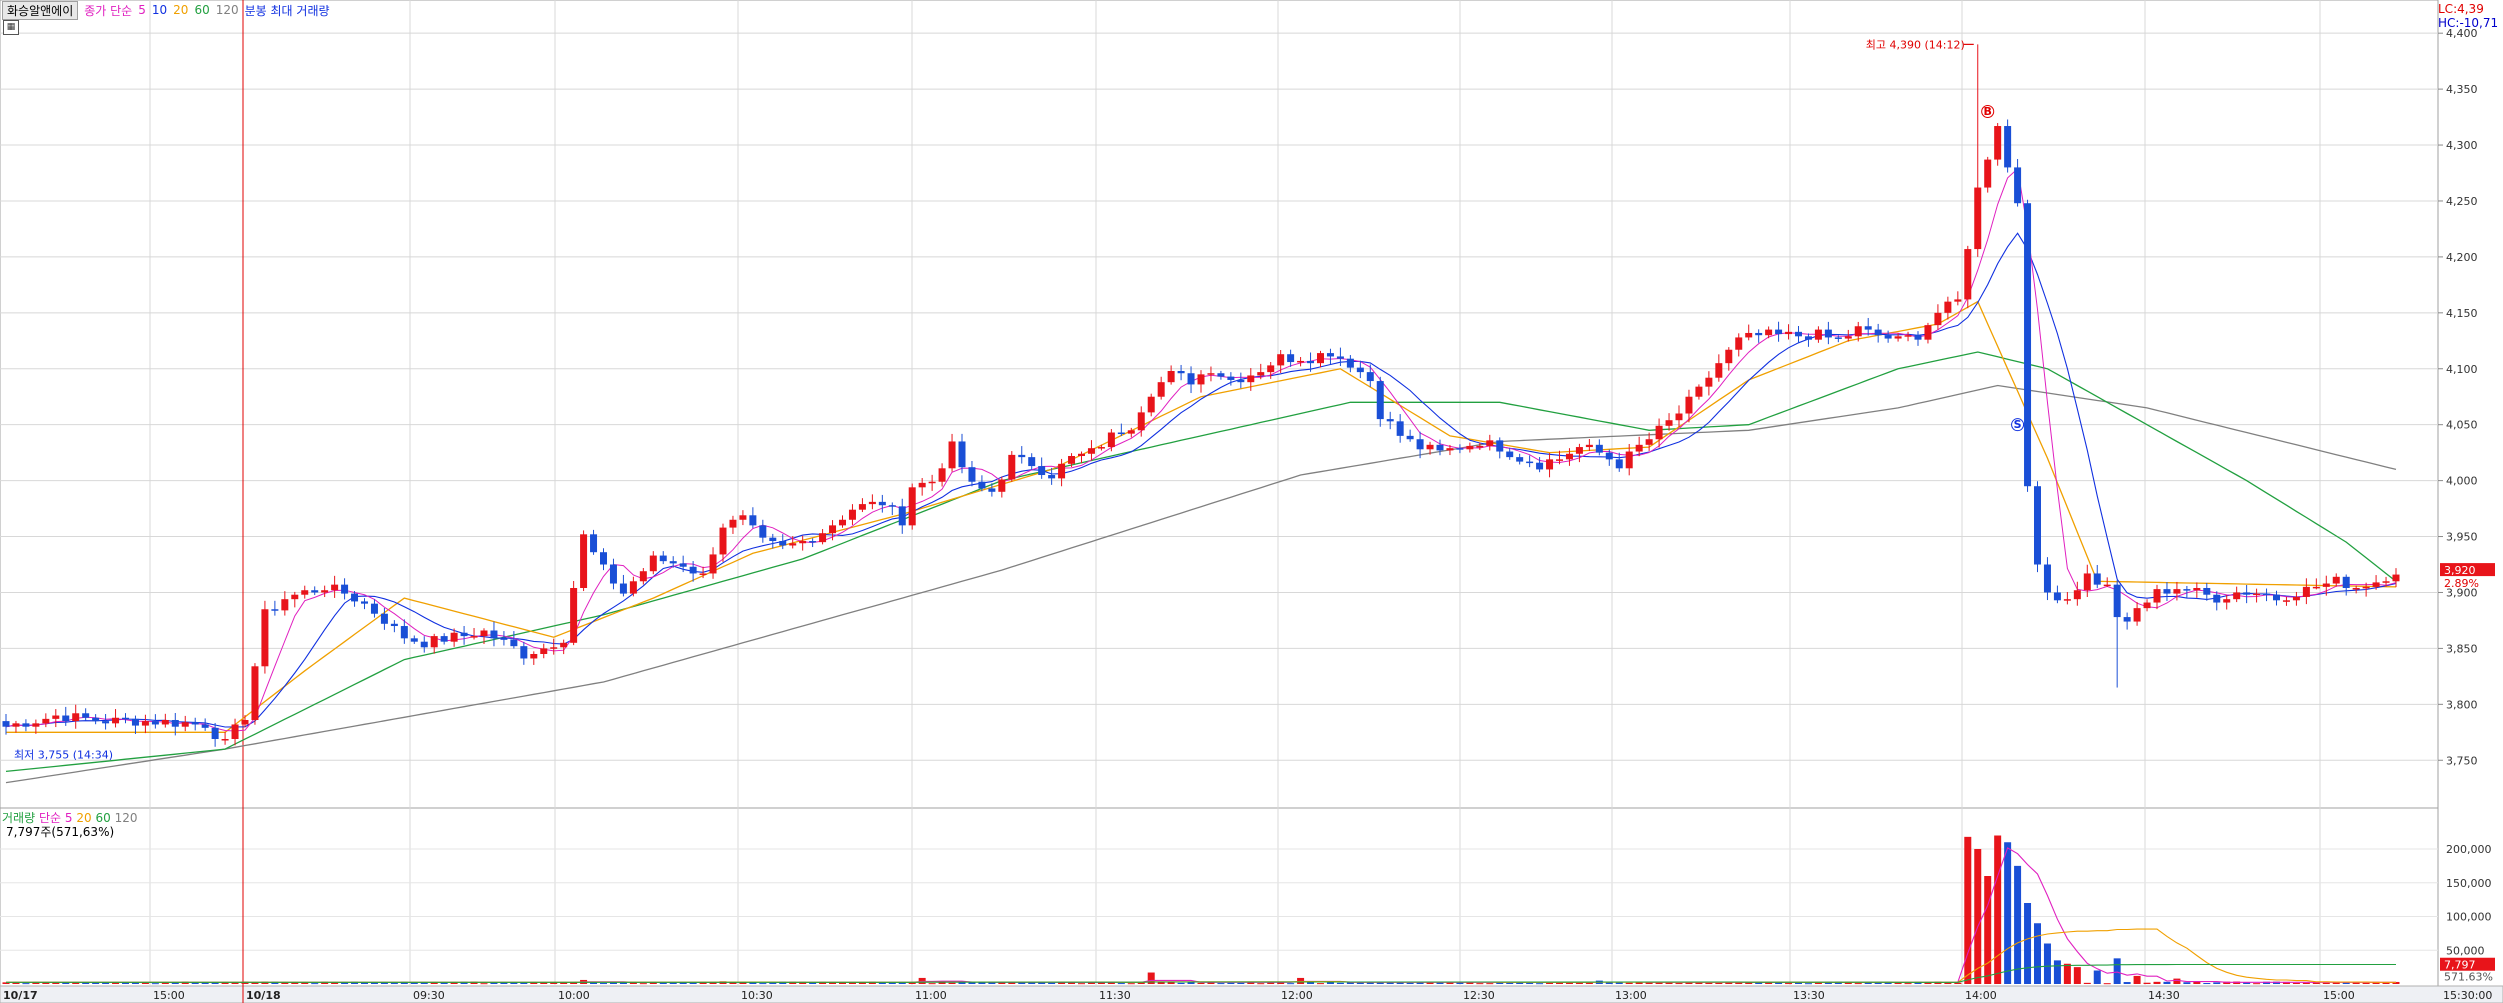 Image resolution: width=2503 pixels, height=1003 pixels. What do you see at coordinates (108, 10) in the screenshot?
I see `price-ma-prefix: 종가 단순` at bounding box center [108, 10].